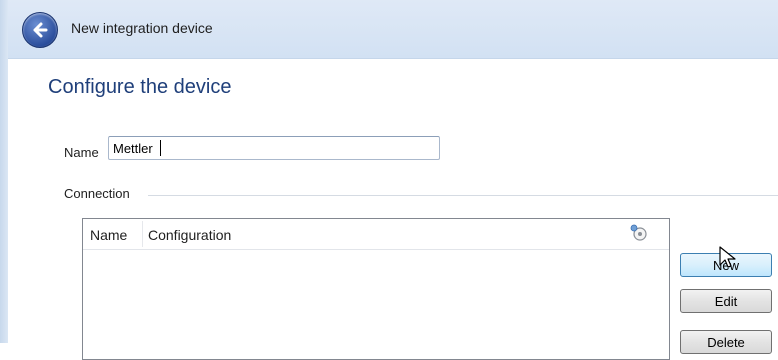 This screenshot has width=778, height=360. Describe the element at coordinates (142, 28) in the screenshot. I see `window-title: New integration device` at that location.